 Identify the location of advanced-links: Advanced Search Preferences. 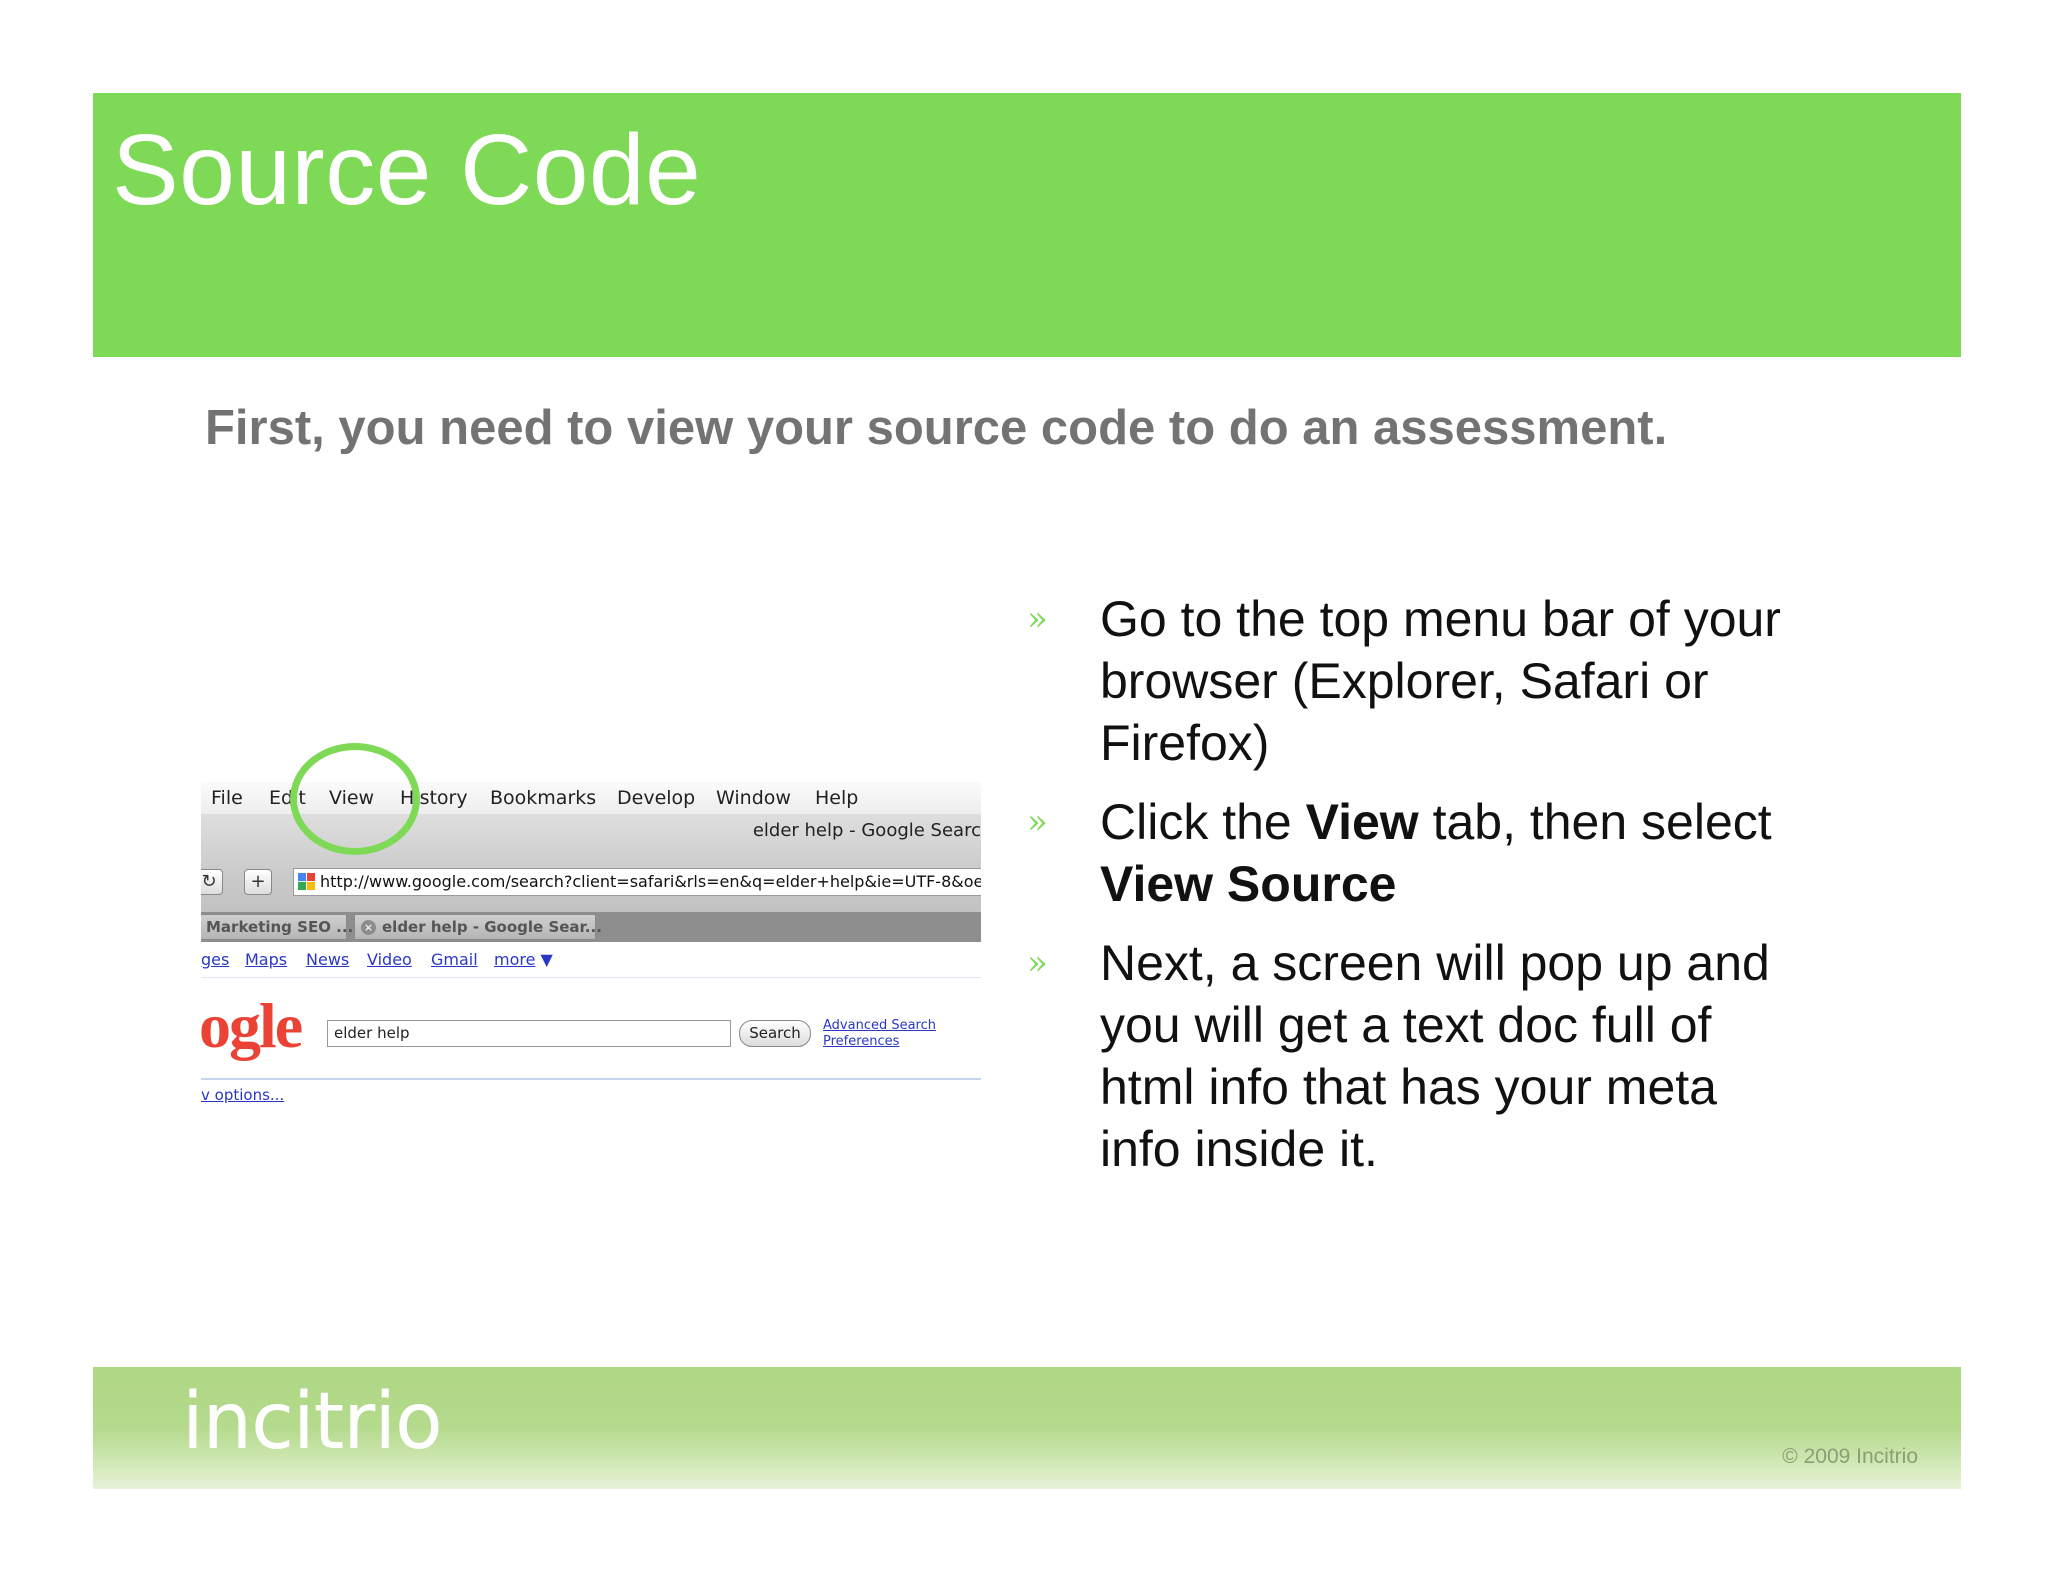
(879, 1034).